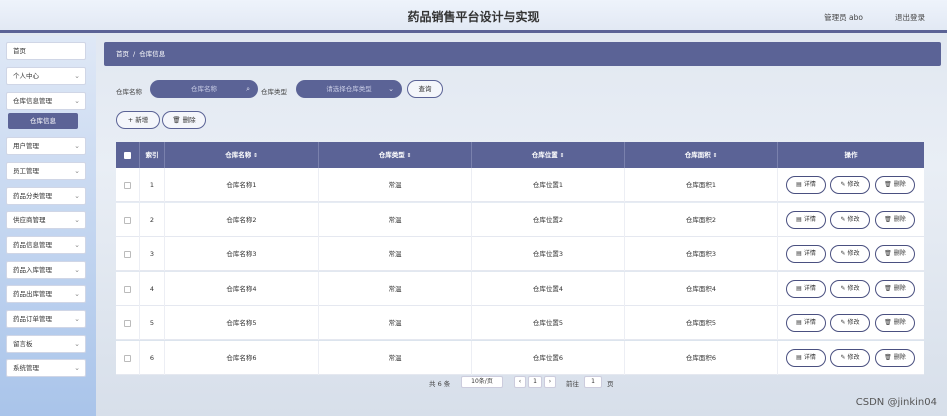 This screenshot has height=416, width=947. Describe the element at coordinates (46, 171) in the screenshot. I see `sidebar-item-staff: 员工管理 ⌄` at that location.